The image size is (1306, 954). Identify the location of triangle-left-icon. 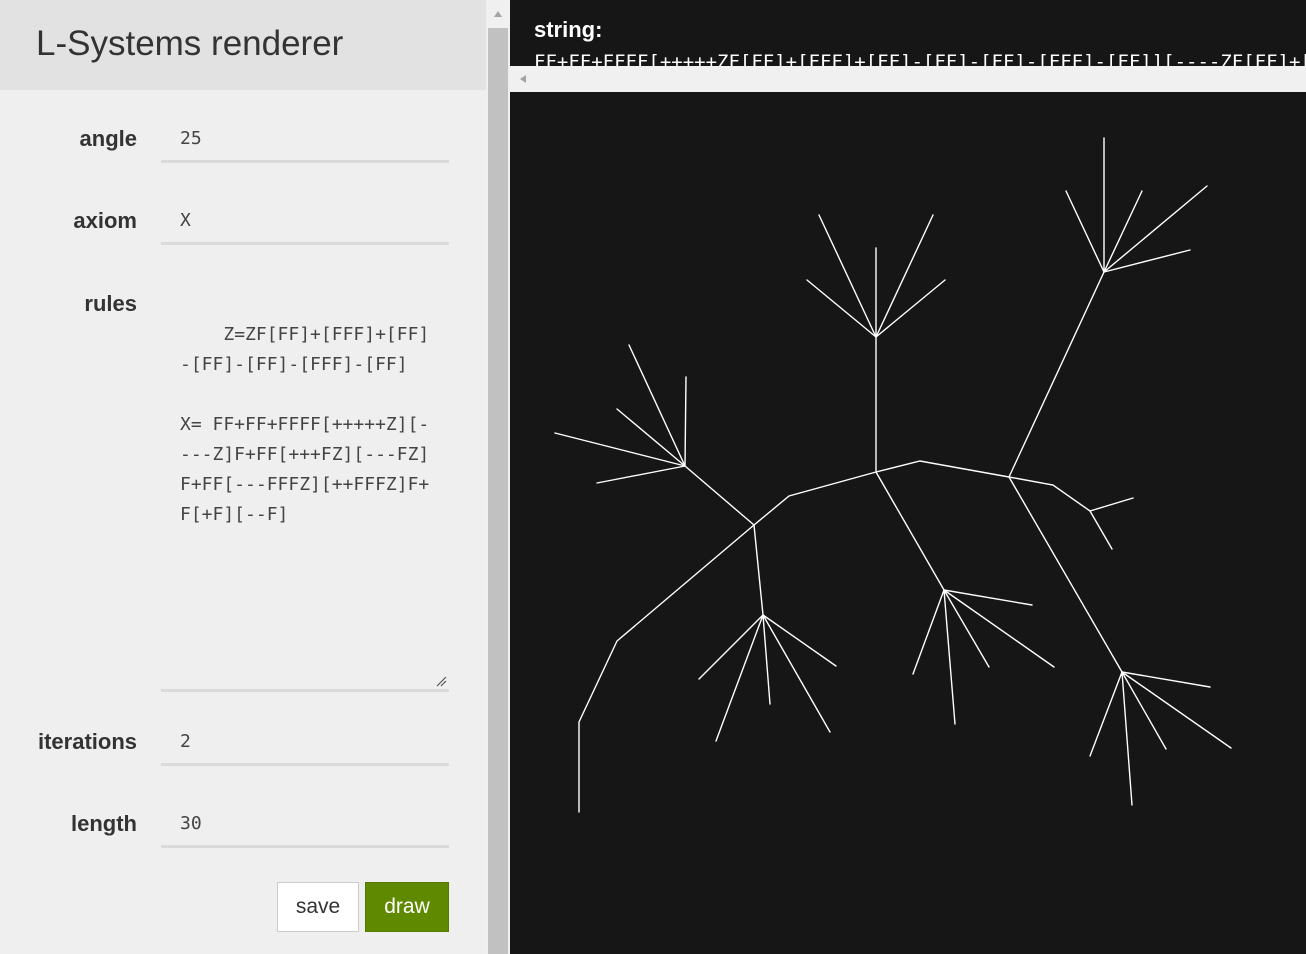
(523, 79).